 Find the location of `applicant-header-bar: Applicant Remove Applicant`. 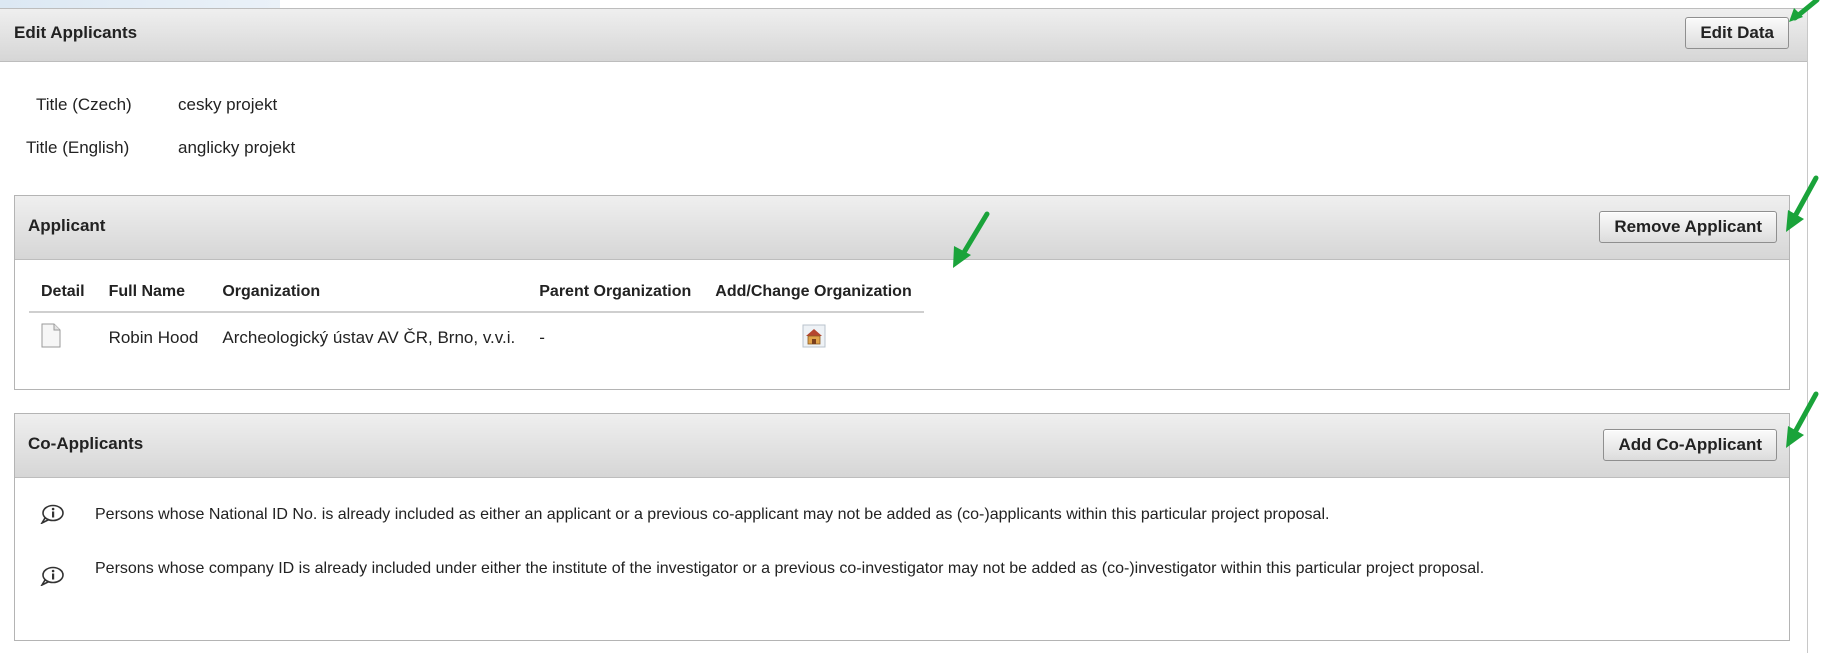

applicant-header-bar: Applicant Remove Applicant is located at coordinates (902, 228).